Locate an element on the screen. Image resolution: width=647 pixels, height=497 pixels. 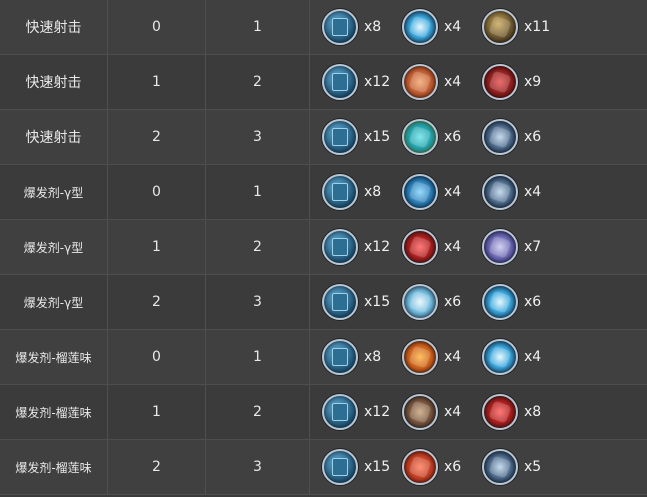
materials-cell: x8 x4 x11 is located at coordinates (478, 27).